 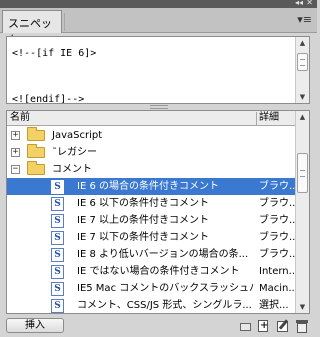 What do you see at coordinates (299, 4) in the screenshot?
I see `collapse-panel-icon: ◂◂` at bounding box center [299, 4].